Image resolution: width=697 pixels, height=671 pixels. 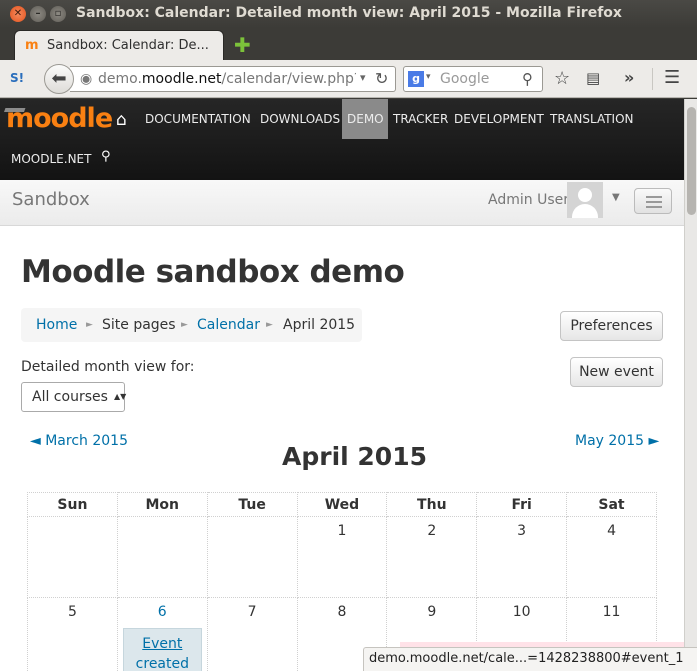 I want to click on calendar-day: 1, so click(x=342, y=557).